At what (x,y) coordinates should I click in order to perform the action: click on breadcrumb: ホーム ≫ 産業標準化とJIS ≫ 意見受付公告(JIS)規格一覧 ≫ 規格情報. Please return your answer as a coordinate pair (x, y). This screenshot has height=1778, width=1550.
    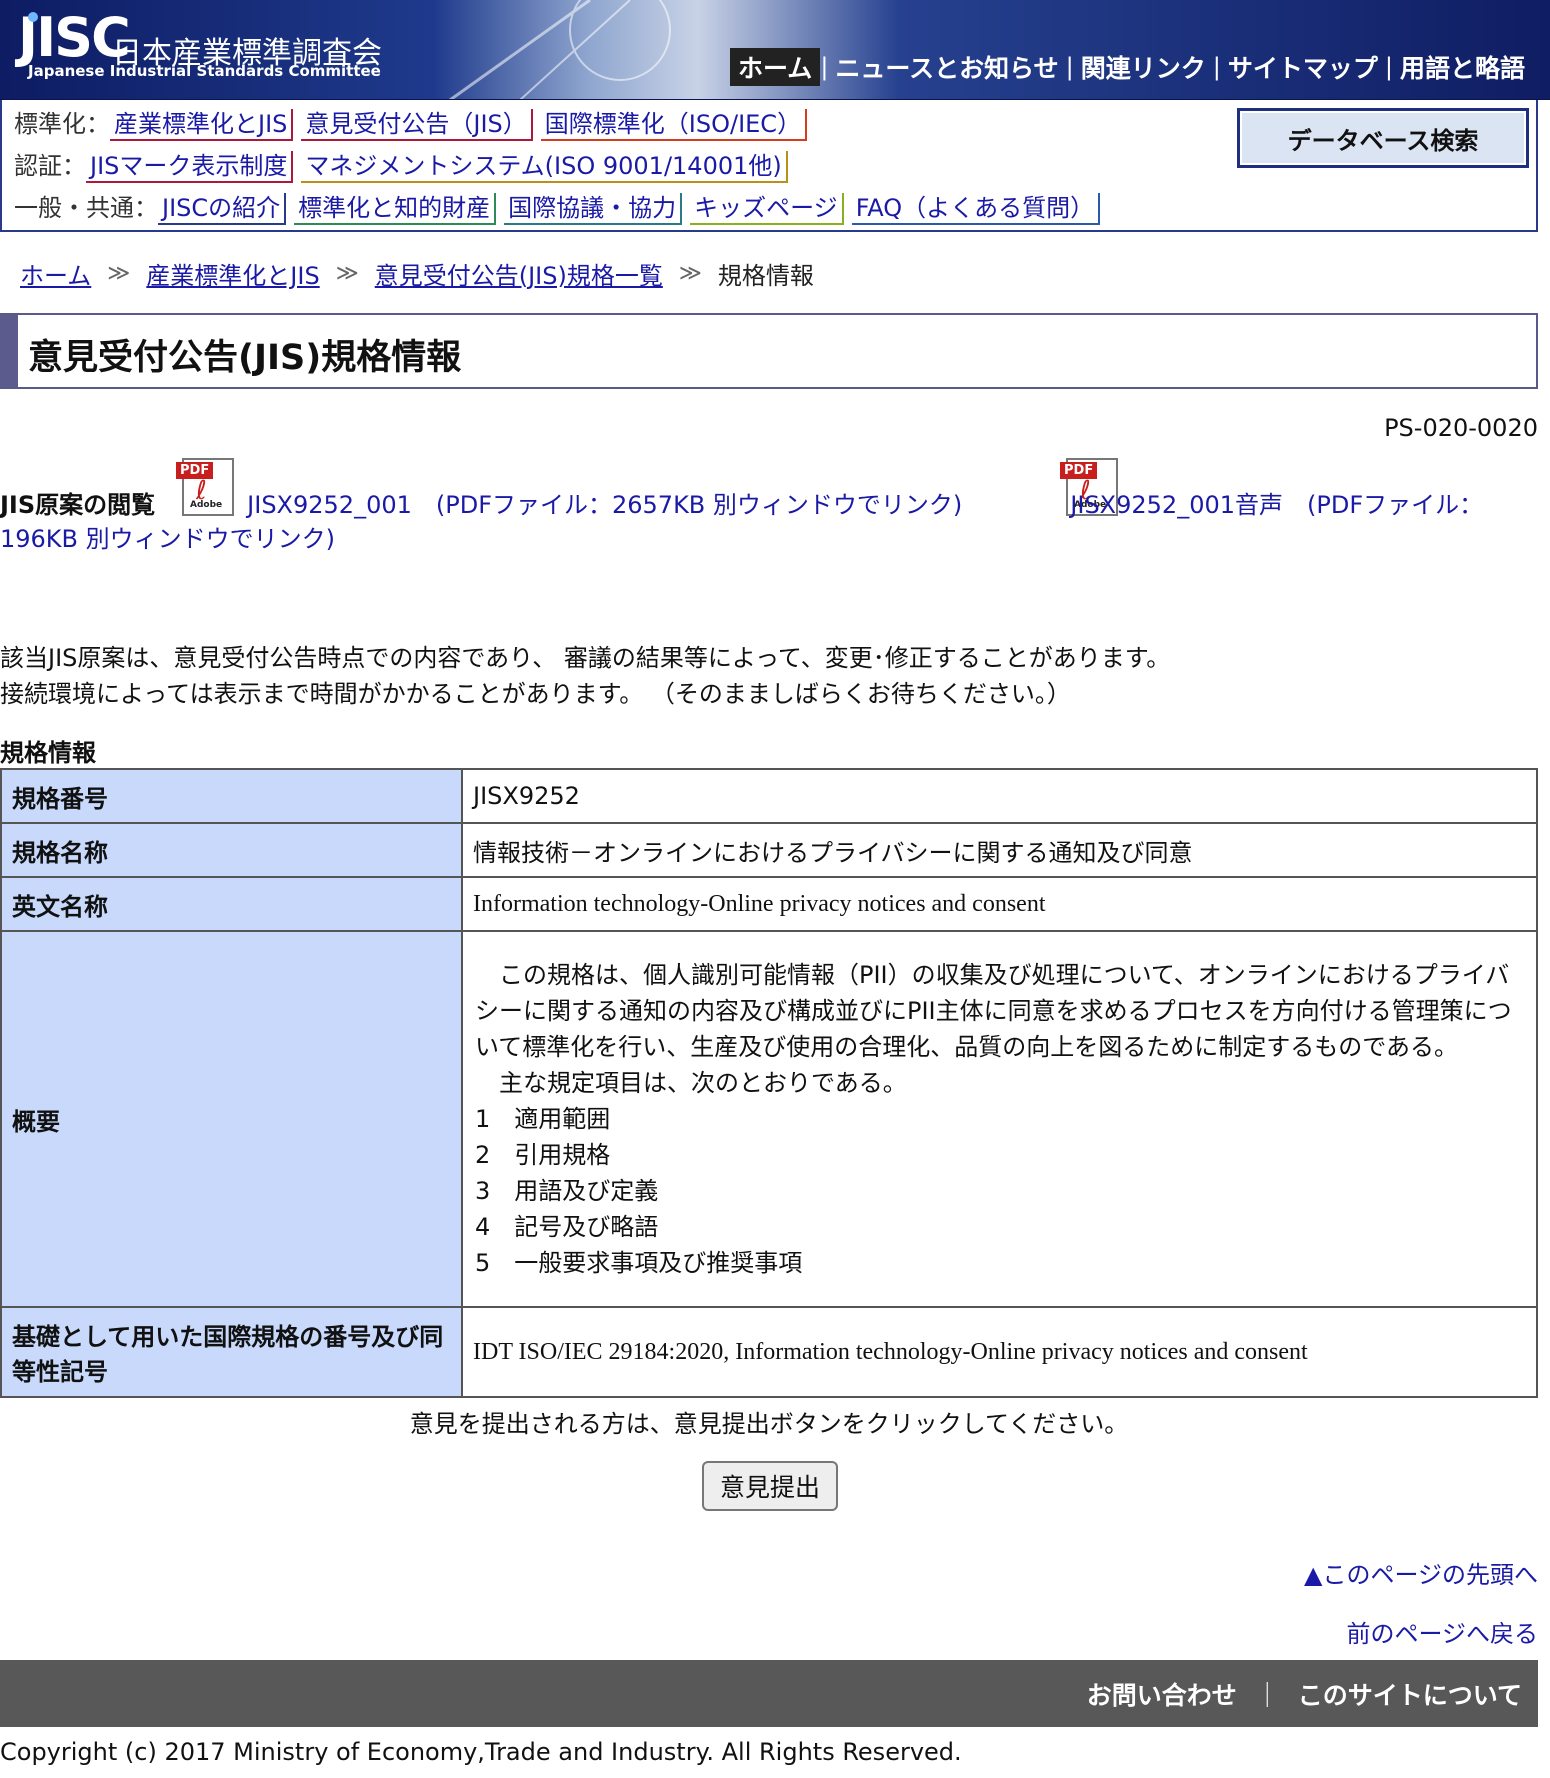
    Looking at the image, I should click on (417, 273).